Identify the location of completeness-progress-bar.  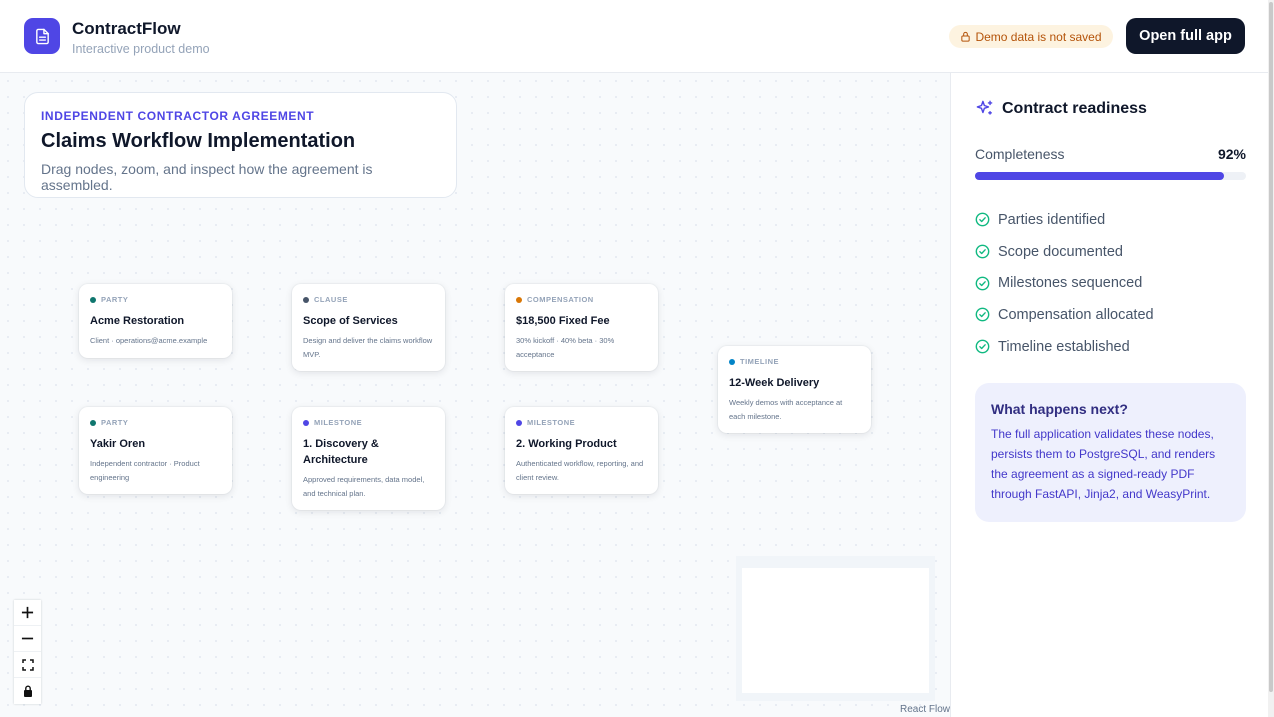
(1110, 176).